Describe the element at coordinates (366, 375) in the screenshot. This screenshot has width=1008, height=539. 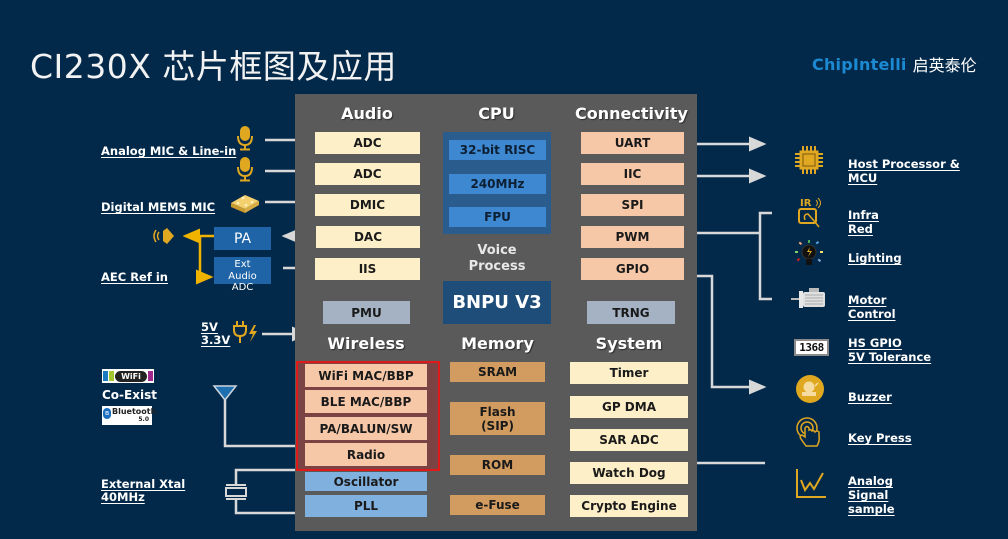
I see `wireless-wifi: WiFi MAC/BBP` at that location.